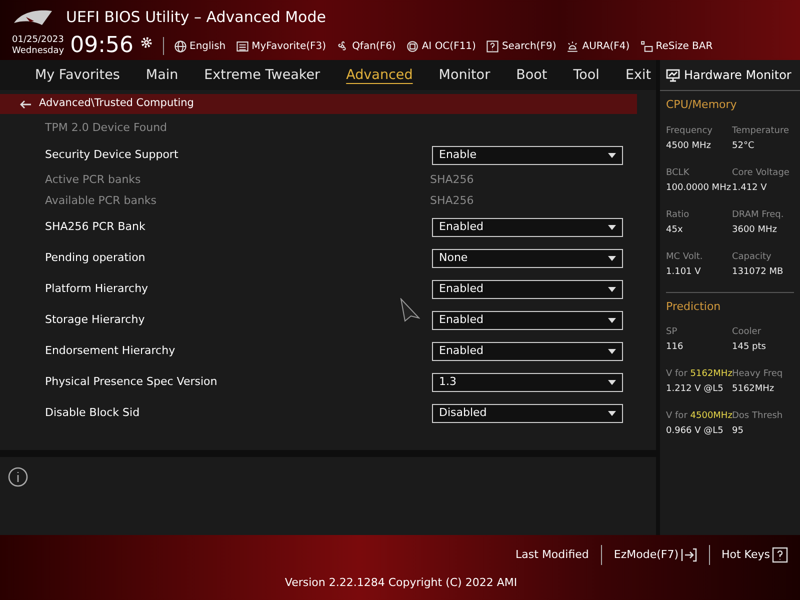  What do you see at coordinates (262, 75) in the screenshot?
I see `menu-tab: Extreme Tweaker` at bounding box center [262, 75].